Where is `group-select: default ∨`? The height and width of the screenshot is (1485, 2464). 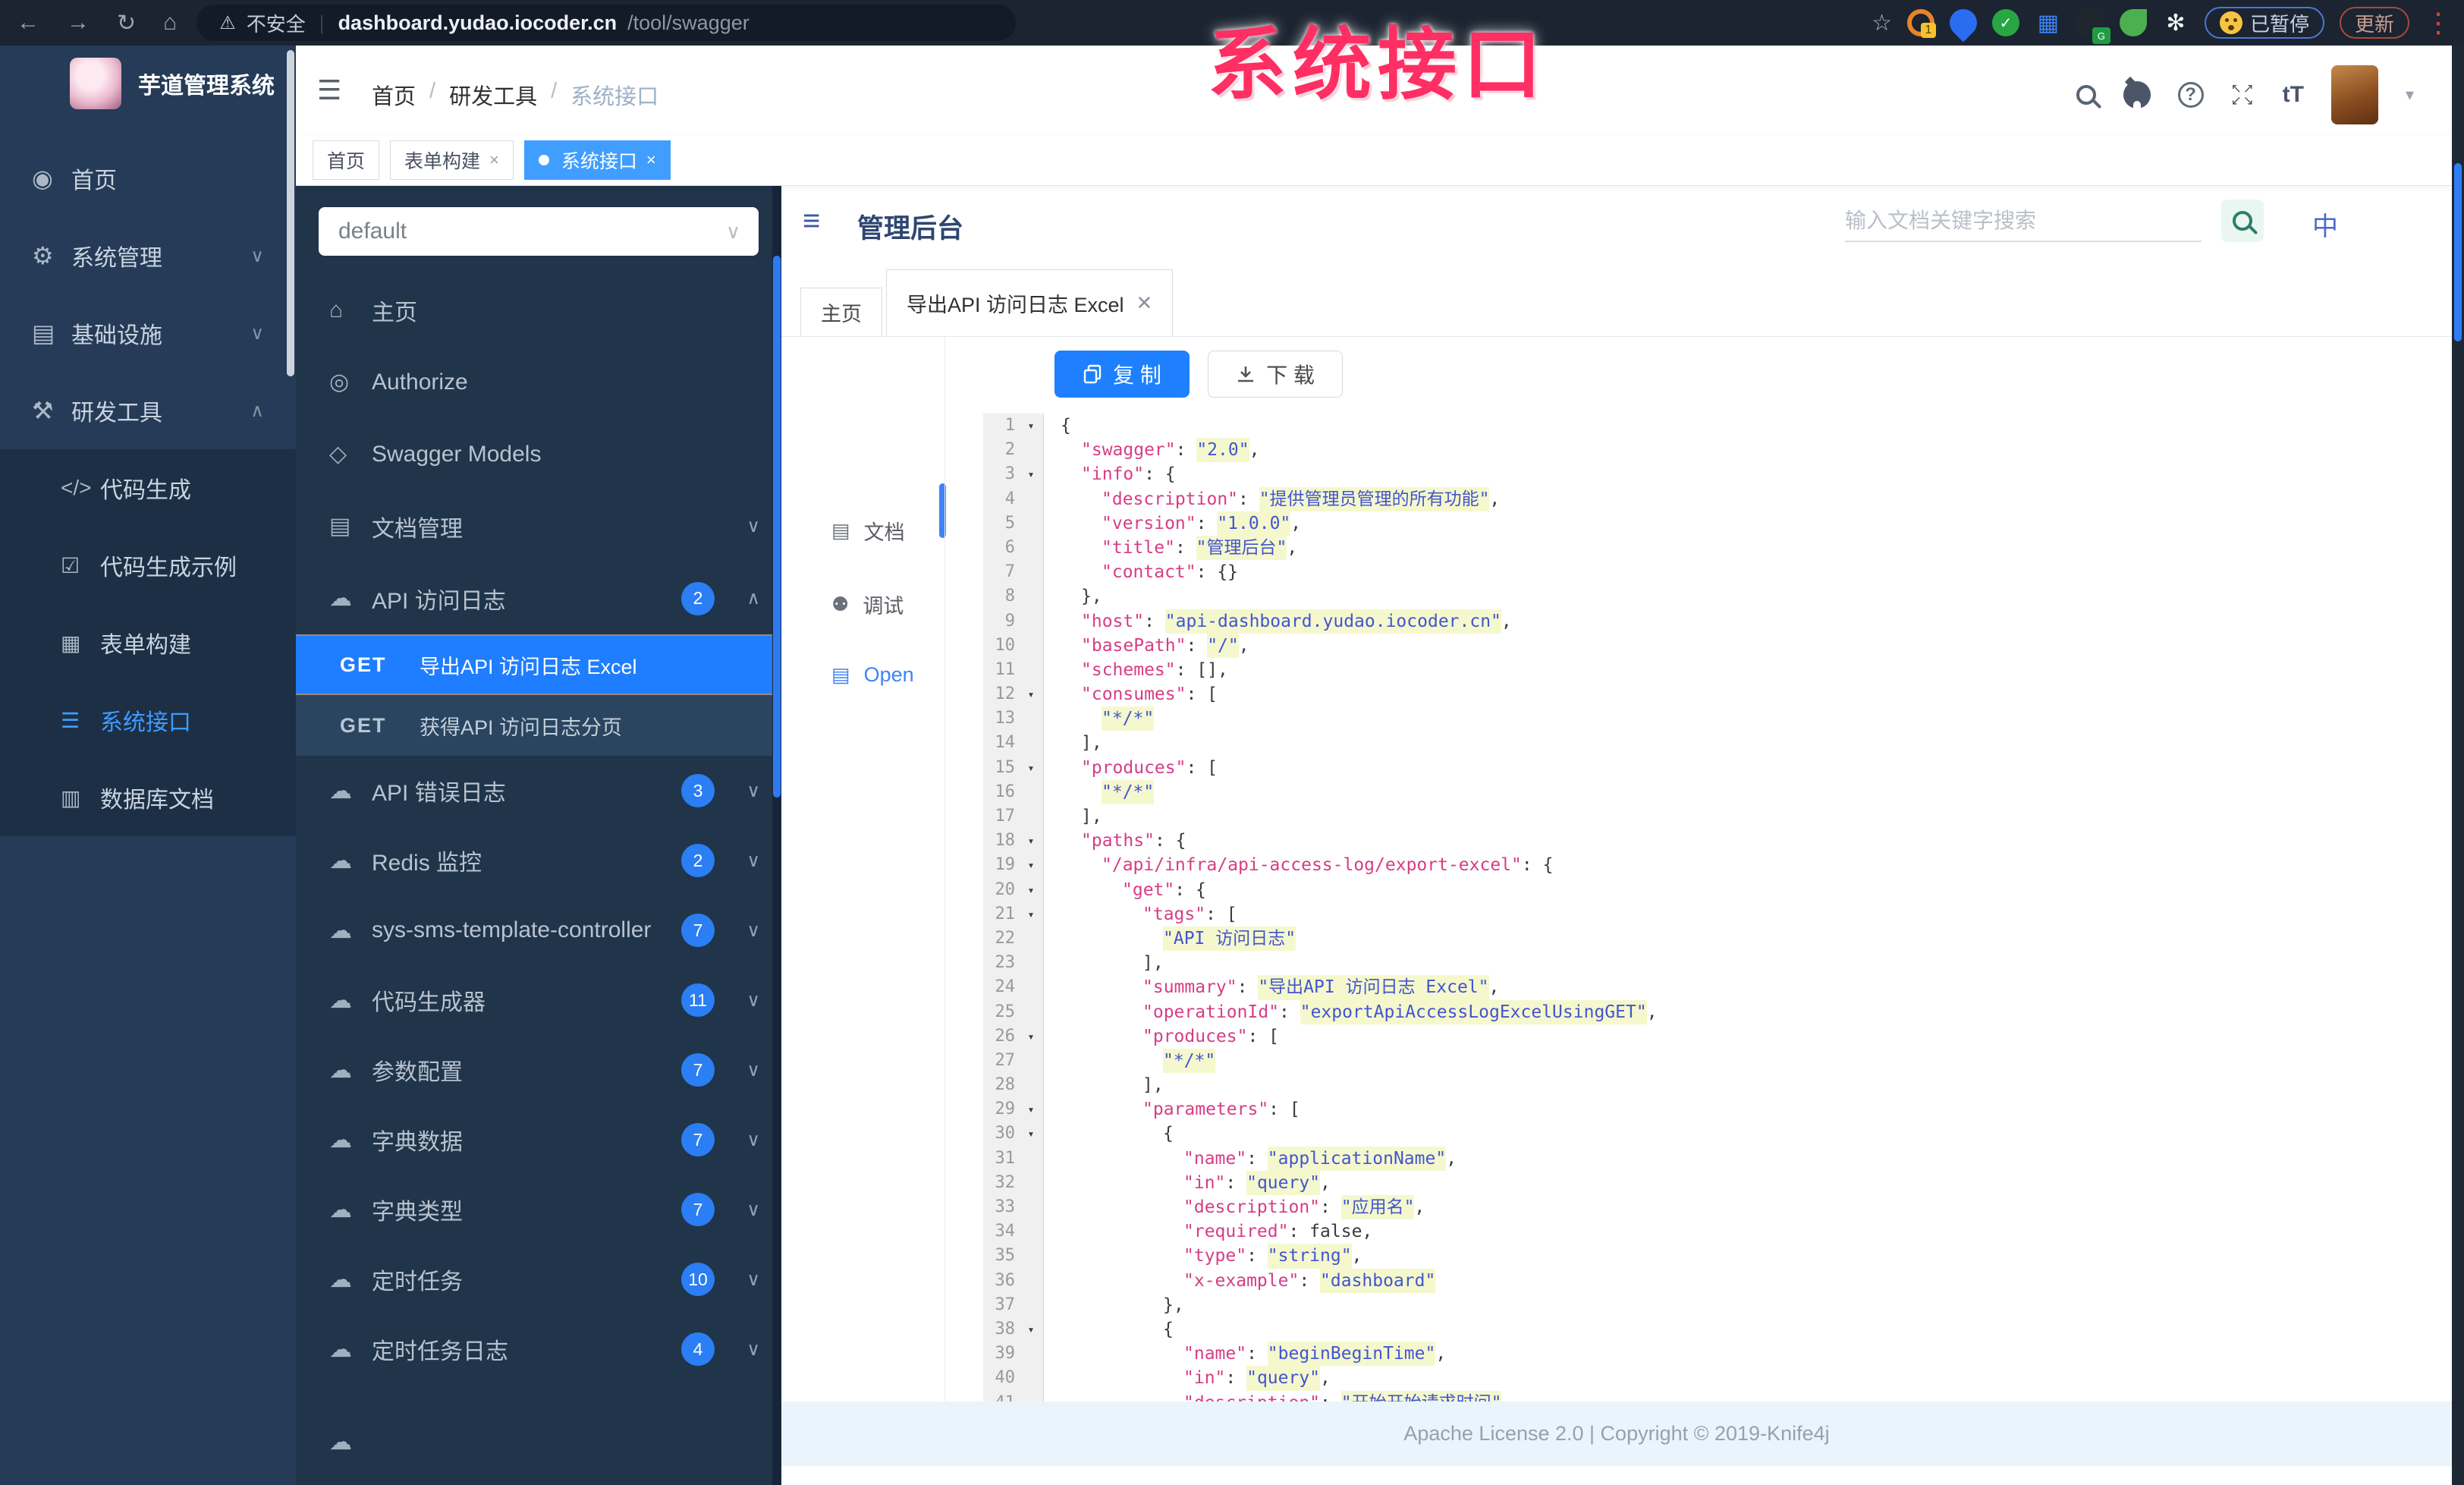
group-select: default ∨ is located at coordinates (539, 231).